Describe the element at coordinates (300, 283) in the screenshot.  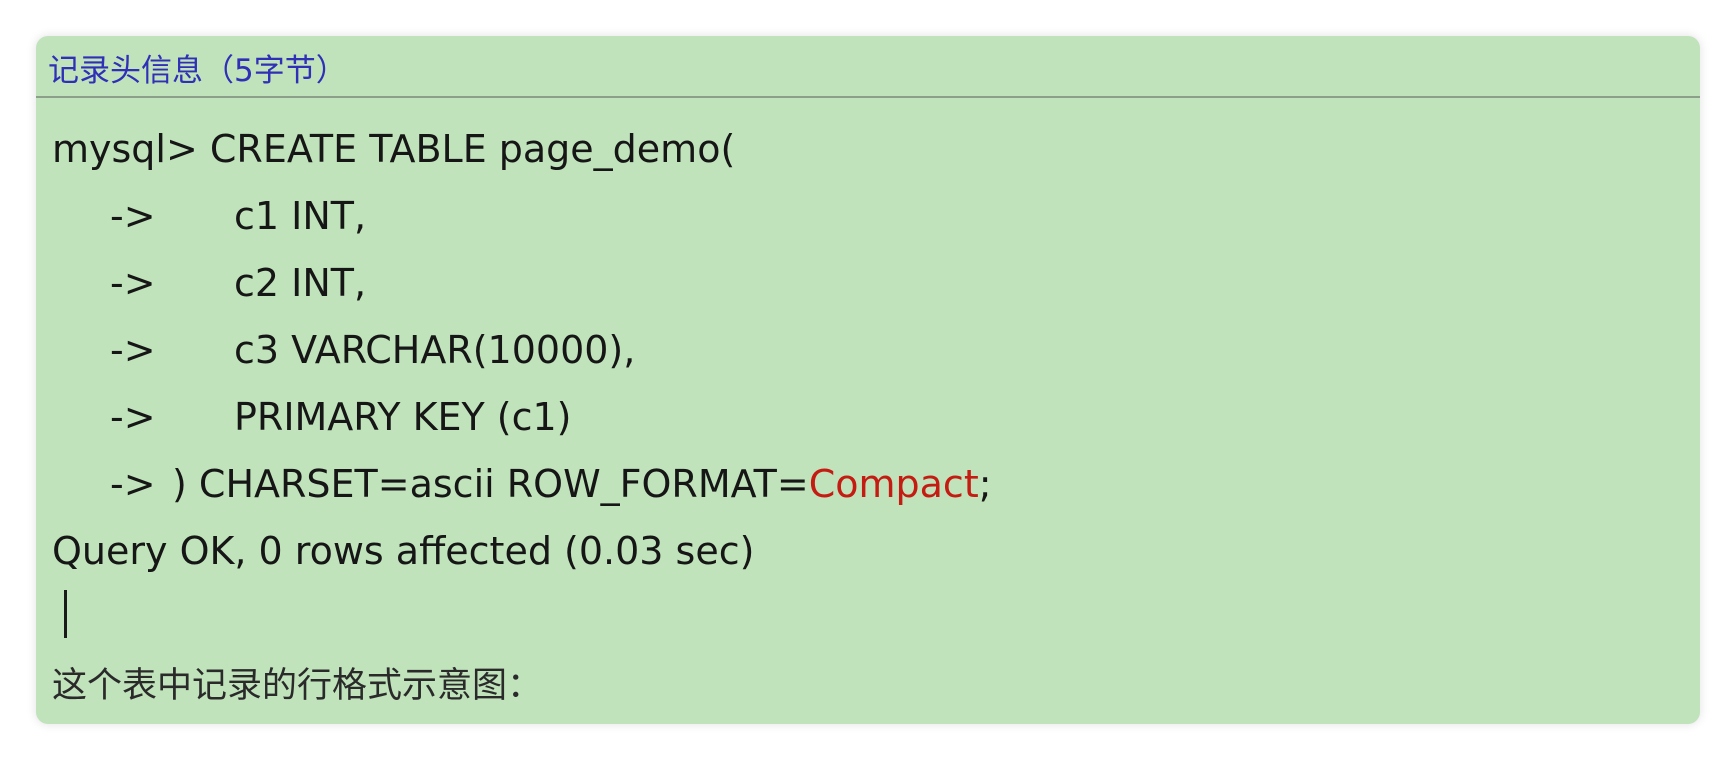
I see `code-line-3-text: c2 INT,` at that location.